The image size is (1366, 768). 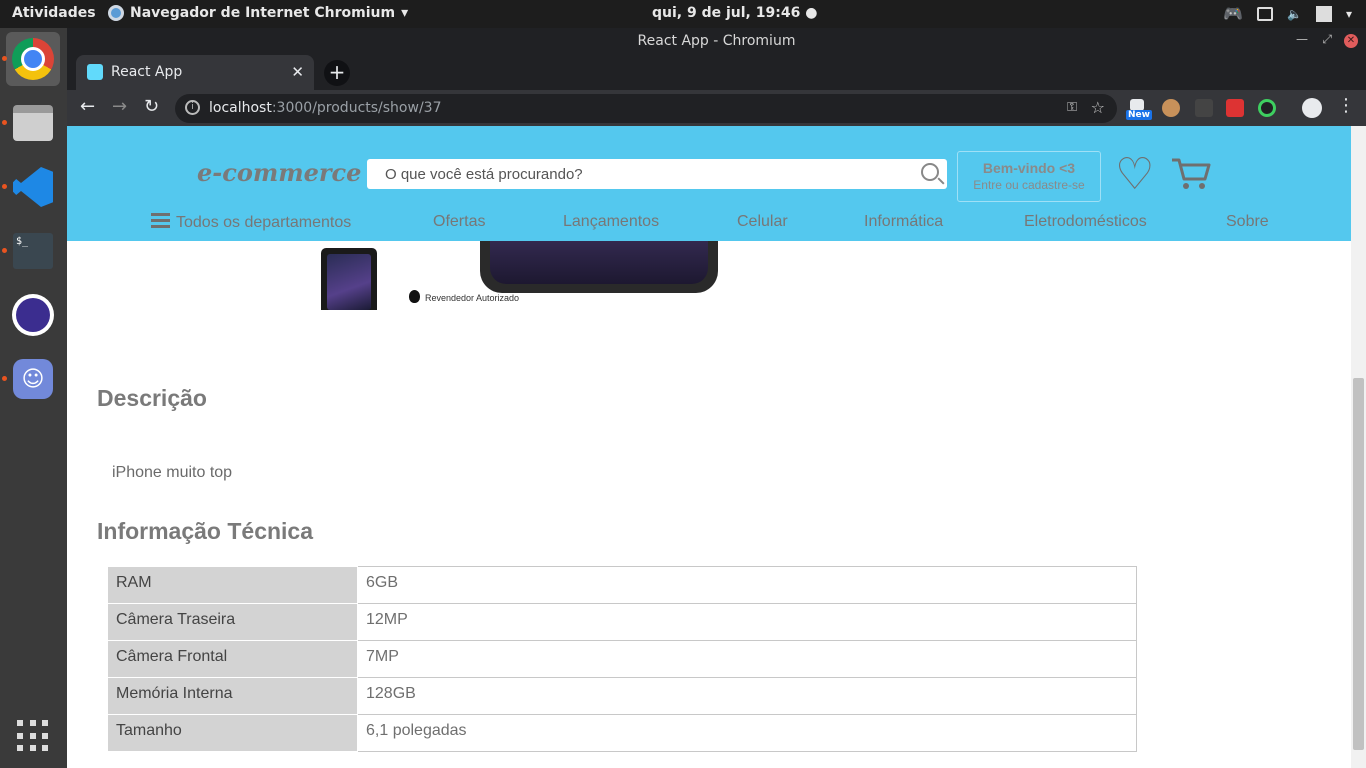 What do you see at coordinates (33, 251) in the screenshot?
I see `dock-terminal: $_` at bounding box center [33, 251].